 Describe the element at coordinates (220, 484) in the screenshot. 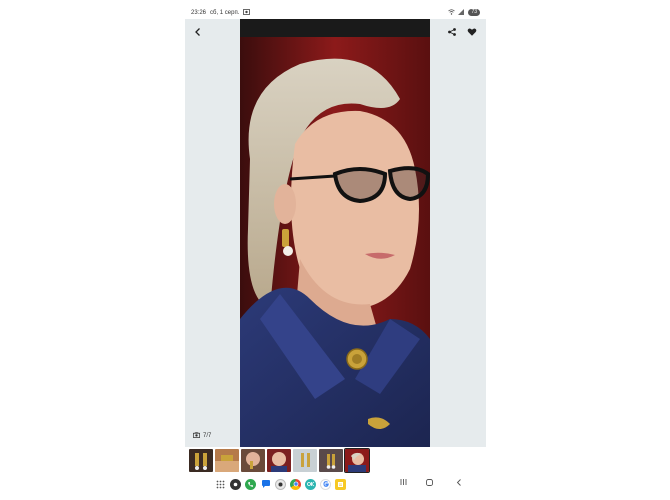

I see `app-grid-icon` at that location.